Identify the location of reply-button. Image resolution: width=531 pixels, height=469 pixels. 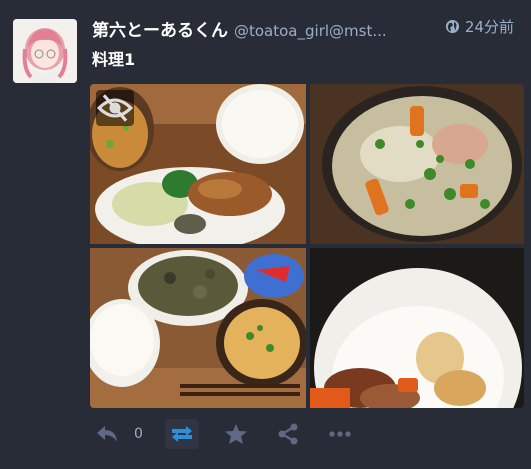
(107, 434).